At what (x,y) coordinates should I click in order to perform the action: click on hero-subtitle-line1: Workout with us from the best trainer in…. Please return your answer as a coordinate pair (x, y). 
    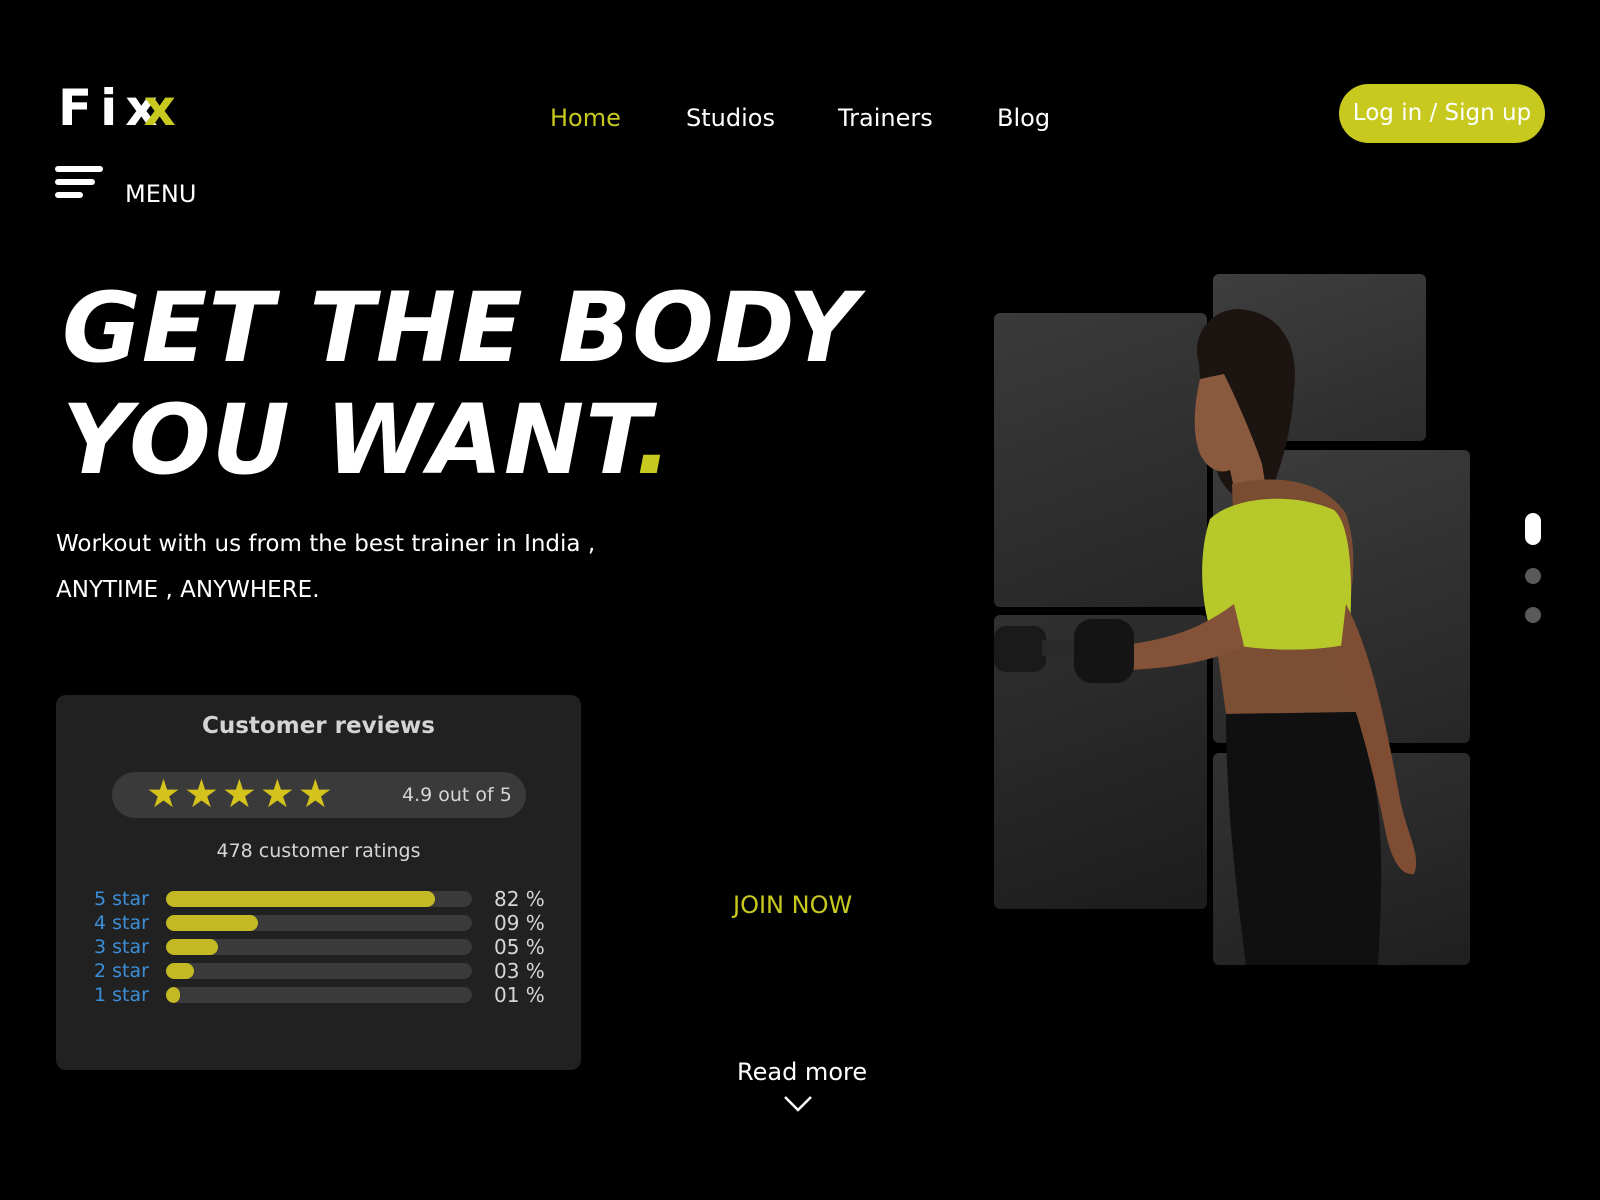
    Looking at the image, I should click on (326, 544).